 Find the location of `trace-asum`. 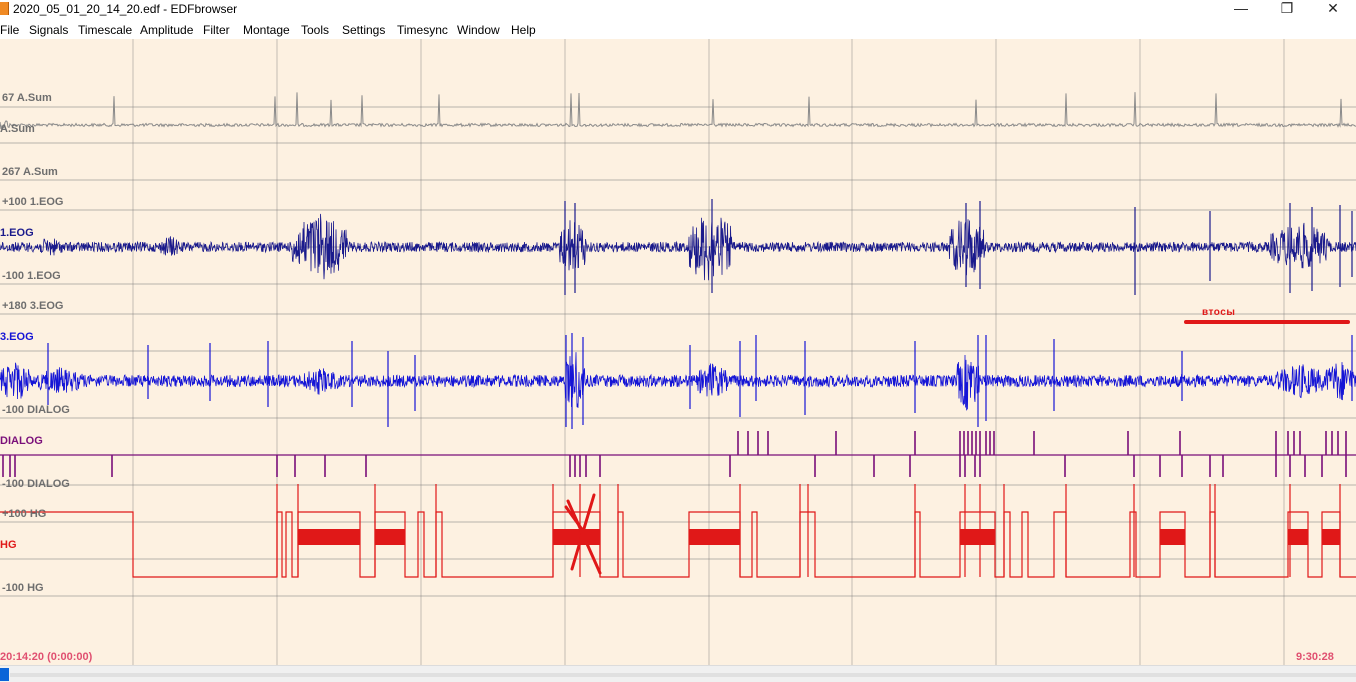

trace-asum is located at coordinates (678, 111).